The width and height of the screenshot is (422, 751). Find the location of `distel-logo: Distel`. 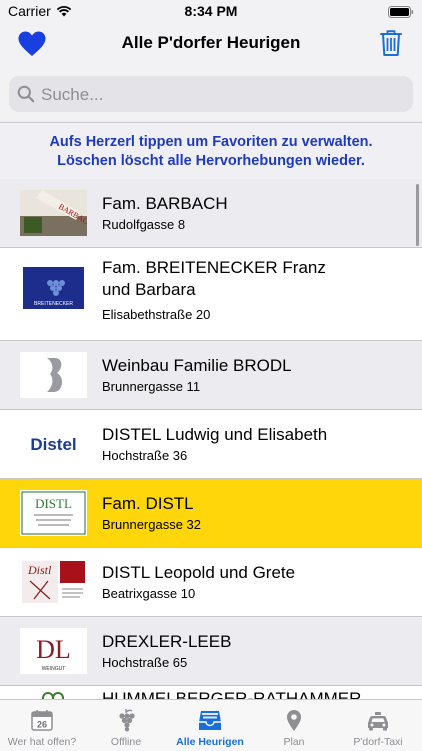

distel-logo: Distel is located at coordinates (53, 444).